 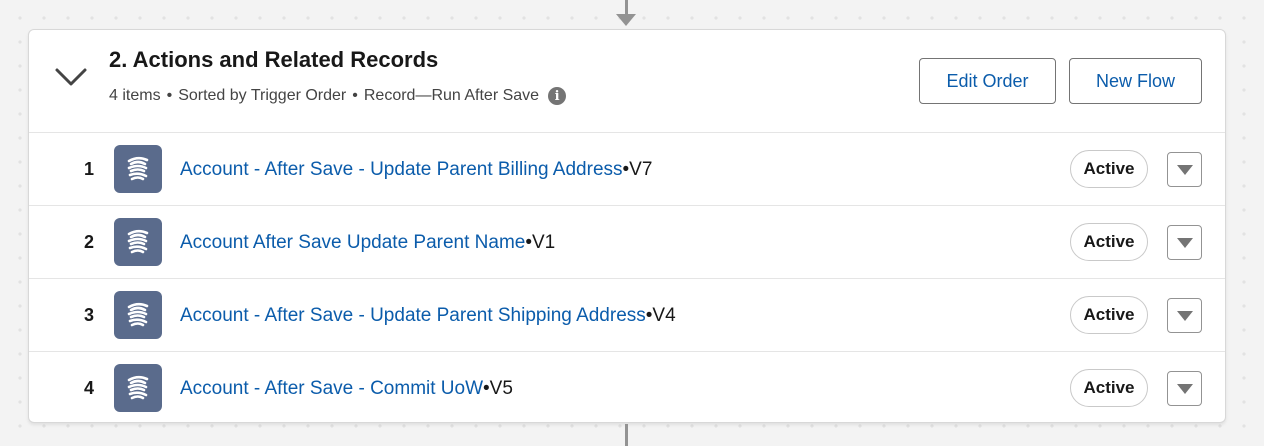 What do you see at coordinates (1135, 81) in the screenshot?
I see `new-flow-button: New Flow` at bounding box center [1135, 81].